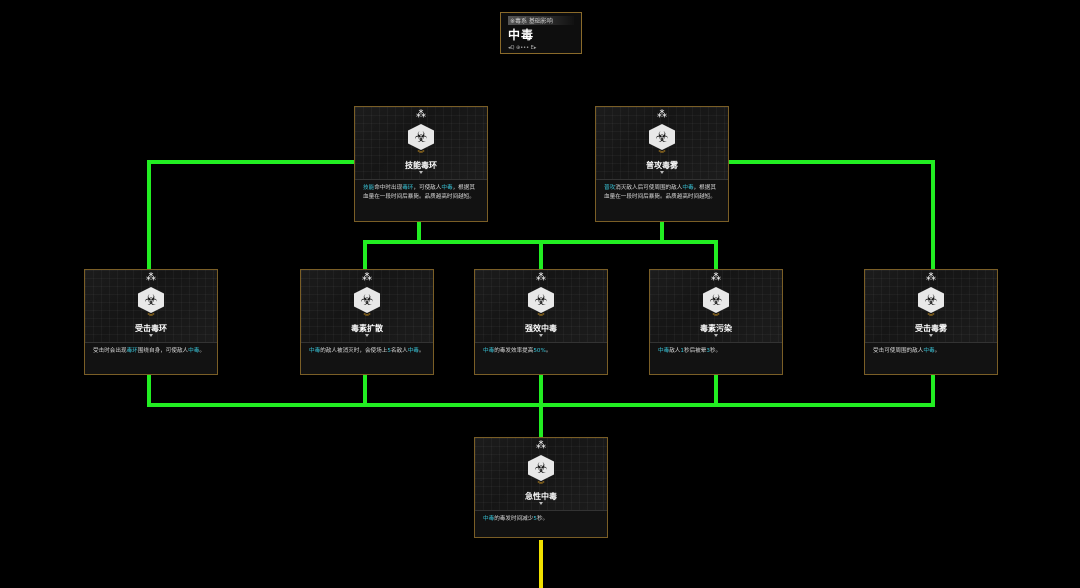  What do you see at coordinates (514, 519) in the screenshot?
I see `description-text: 的毒发时间减少` at bounding box center [514, 519].